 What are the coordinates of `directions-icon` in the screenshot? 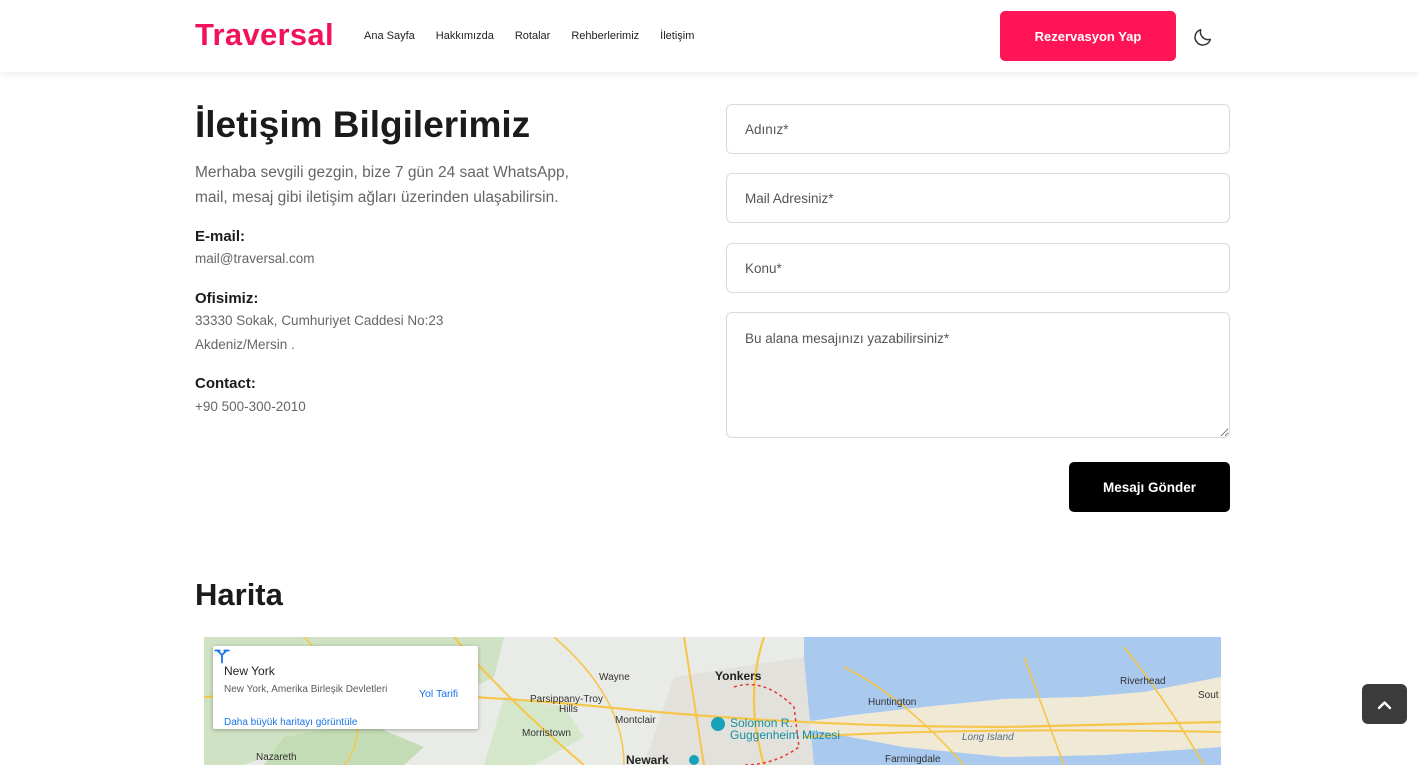 It's located at (222, 655).